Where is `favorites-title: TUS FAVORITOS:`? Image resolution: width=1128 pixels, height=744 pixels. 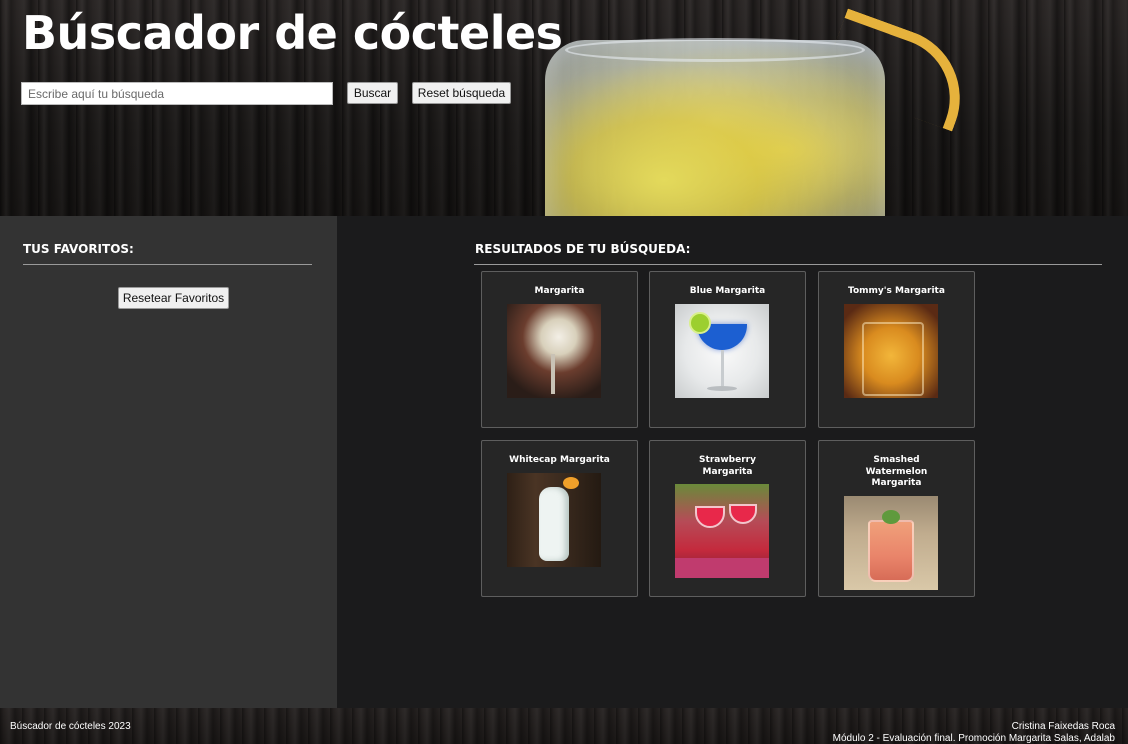
favorites-title: TUS FAVORITOS: is located at coordinates (78, 249).